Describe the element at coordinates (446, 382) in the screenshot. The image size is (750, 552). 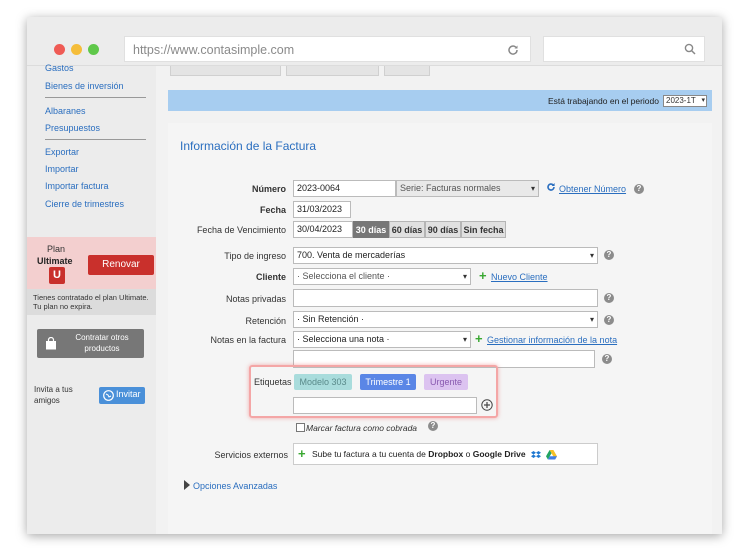
I see `tag-urgente: Urgente` at that location.